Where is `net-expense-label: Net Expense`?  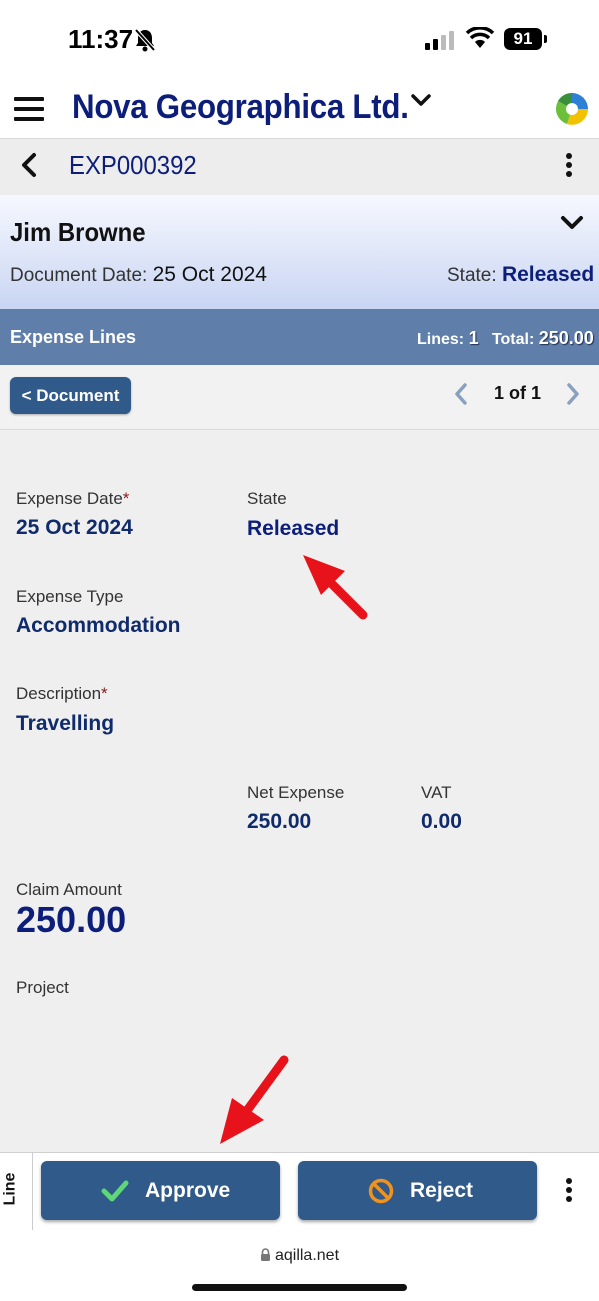 net-expense-label: Net Expense is located at coordinates (296, 792).